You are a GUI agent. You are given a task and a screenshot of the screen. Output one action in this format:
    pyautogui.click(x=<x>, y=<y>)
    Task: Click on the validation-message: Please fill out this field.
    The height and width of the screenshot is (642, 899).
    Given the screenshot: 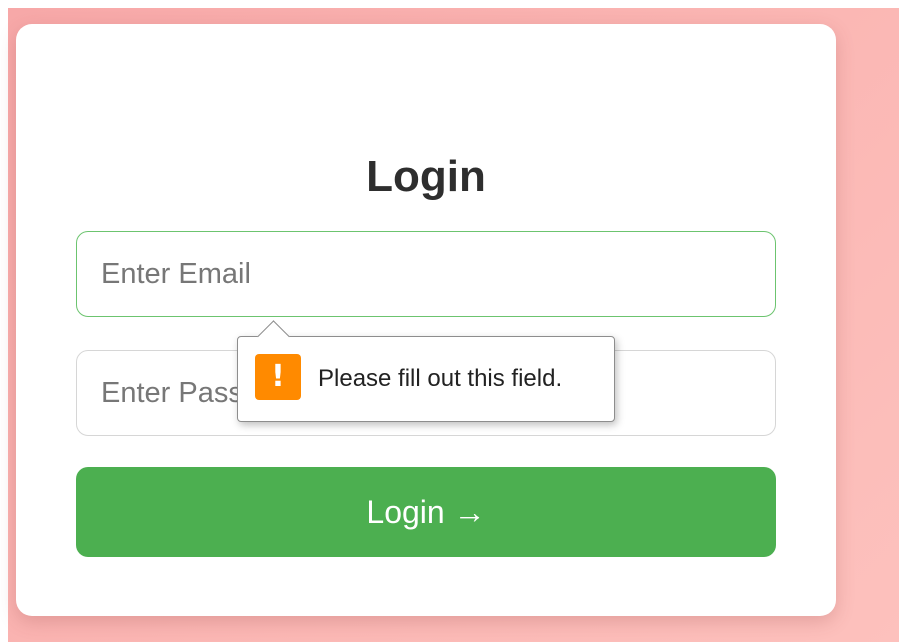 What is the action you would take?
    pyautogui.click(x=440, y=378)
    